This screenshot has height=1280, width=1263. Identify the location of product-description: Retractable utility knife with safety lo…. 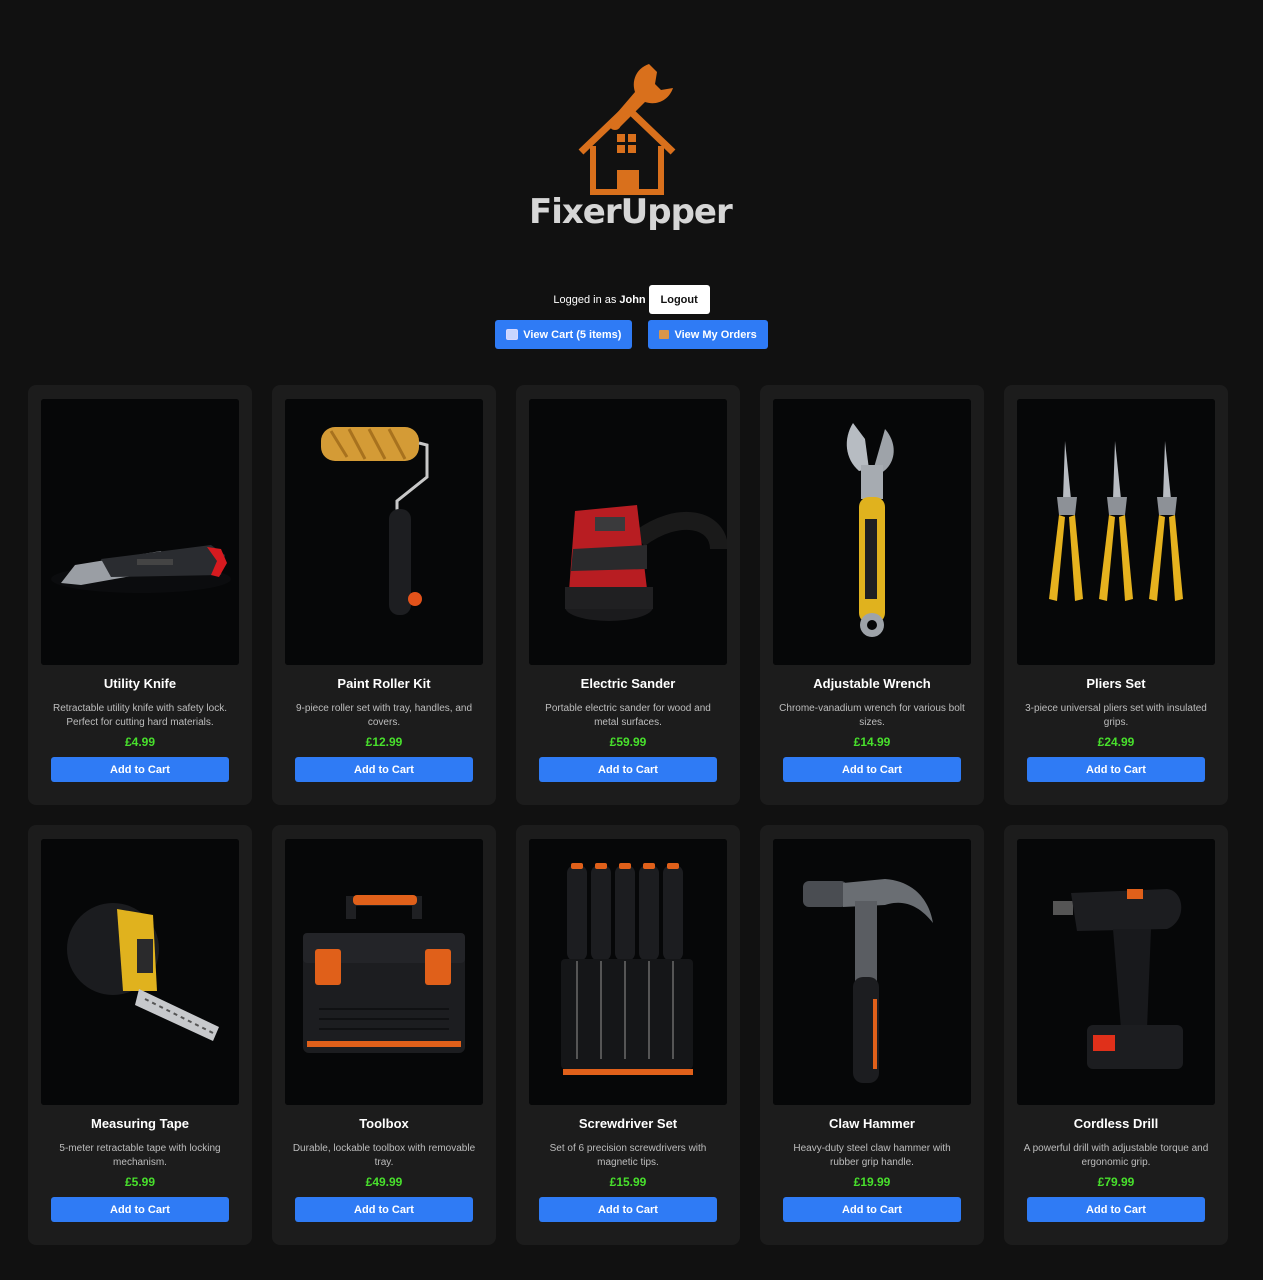
(140, 715).